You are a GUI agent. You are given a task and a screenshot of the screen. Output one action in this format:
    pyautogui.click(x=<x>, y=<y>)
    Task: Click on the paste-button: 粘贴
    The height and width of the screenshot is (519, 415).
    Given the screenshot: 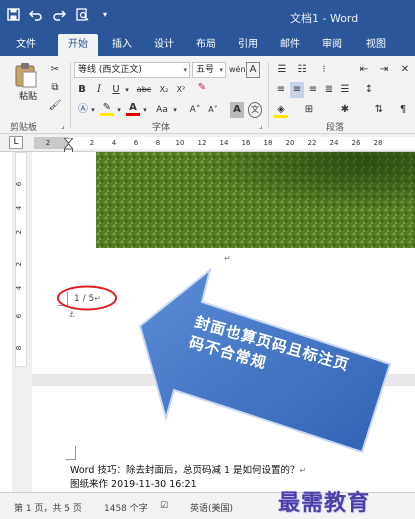 What is the action you would take?
    pyautogui.click(x=28, y=85)
    